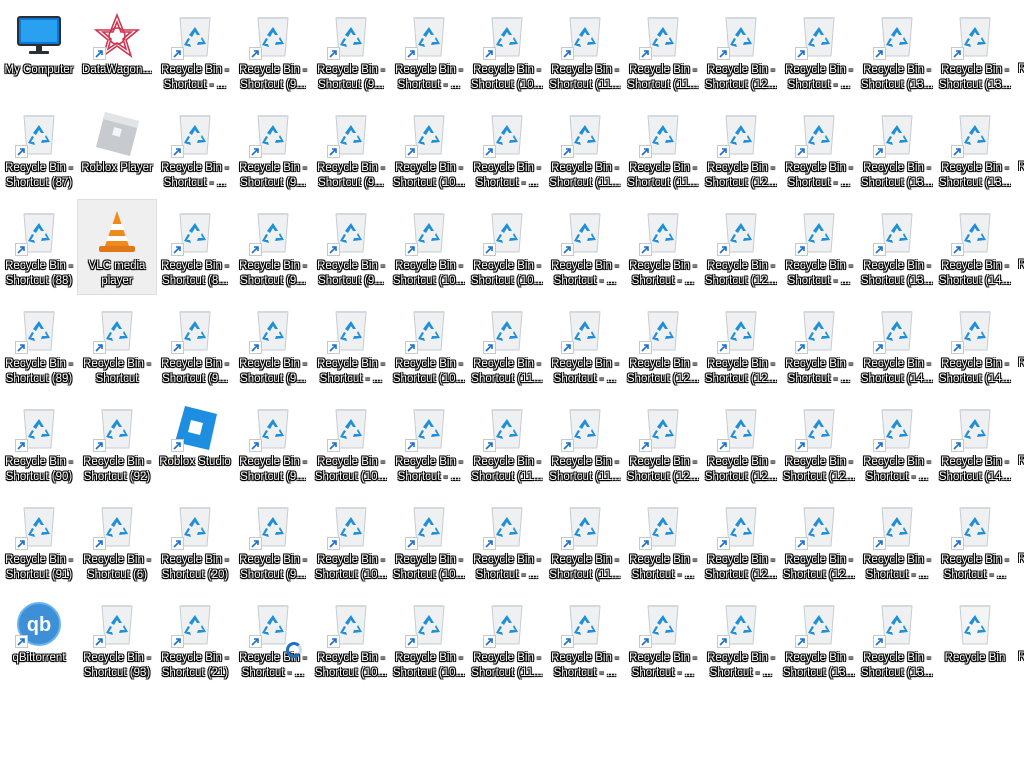  Describe the element at coordinates (117, 443) in the screenshot. I see `desktop-icon: Recycle Bin - Shortcut (92)` at that location.